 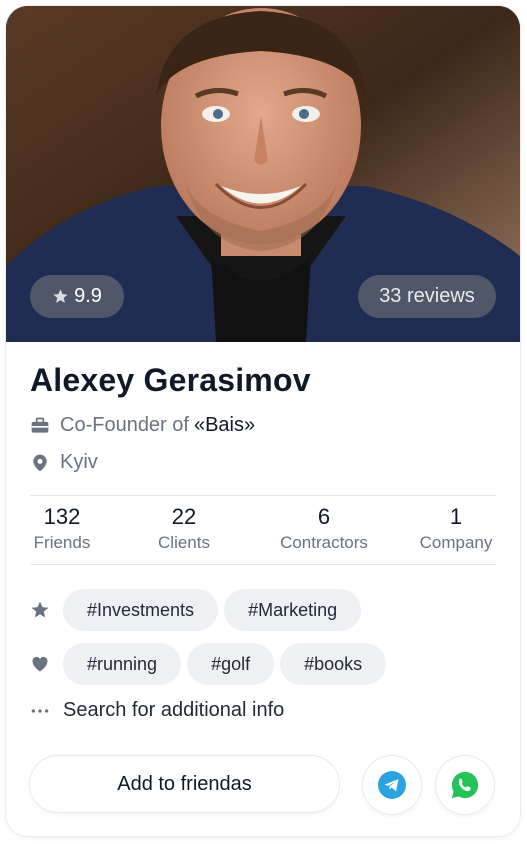 What do you see at coordinates (224, 425) in the screenshot?
I see `company-link: «Bais»` at bounding box center [224, 425].